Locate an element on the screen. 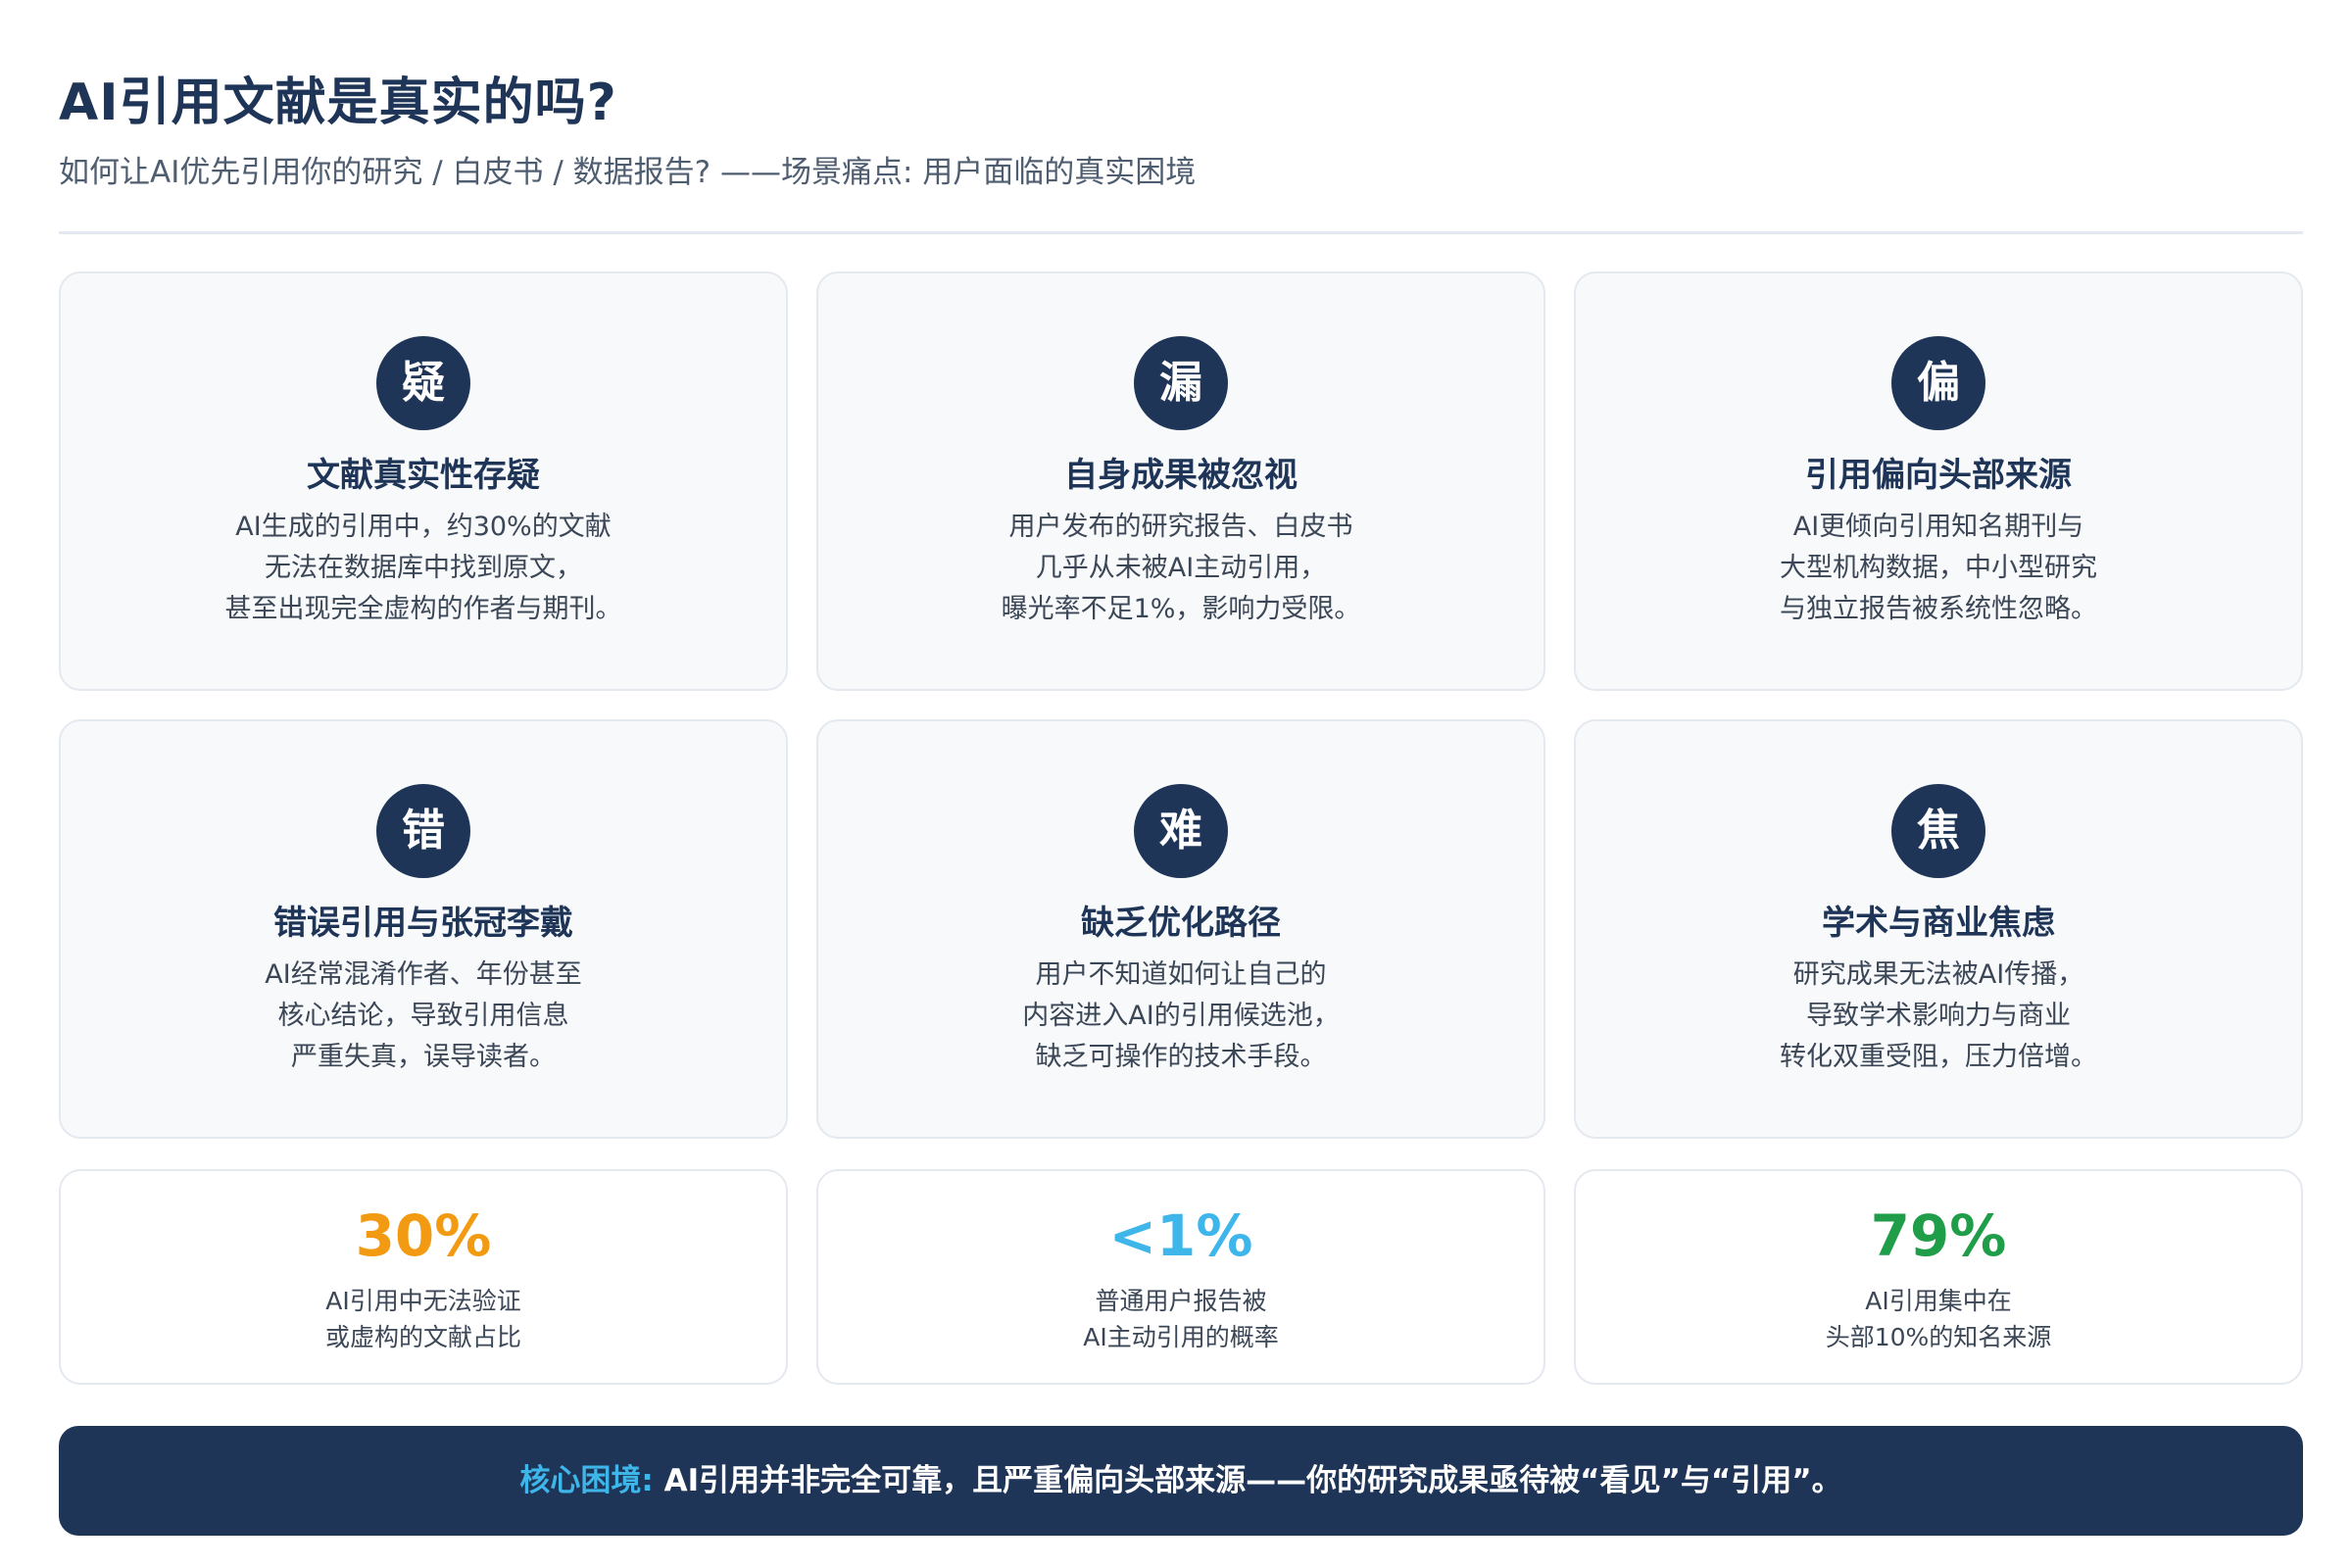 Image resolution: width=2352 pixels, height=1568 pixels. stat-label-line: 头部10%的知名来源 is located at coordinates (1938, 1337).